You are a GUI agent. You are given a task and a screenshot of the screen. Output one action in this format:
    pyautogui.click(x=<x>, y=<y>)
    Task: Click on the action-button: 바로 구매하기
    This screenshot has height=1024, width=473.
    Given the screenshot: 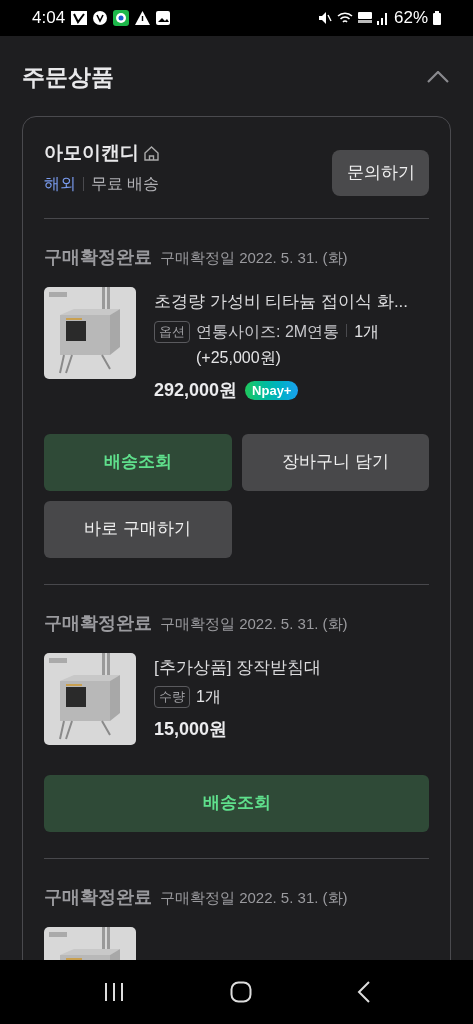 What is the action you would take?
    pyautogui.click(x=138, y=529)
    